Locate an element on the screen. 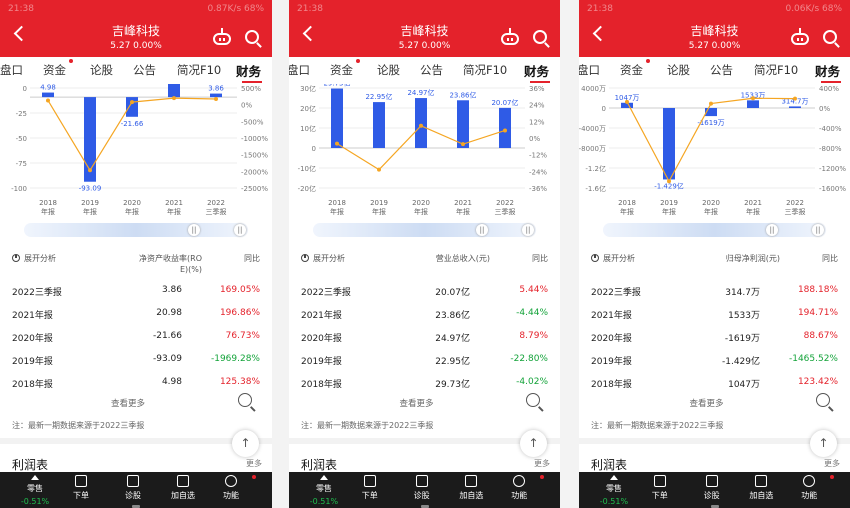 The image size is (850, 508). y-tick-label: 30亿 is located at coordinates (308, 88).